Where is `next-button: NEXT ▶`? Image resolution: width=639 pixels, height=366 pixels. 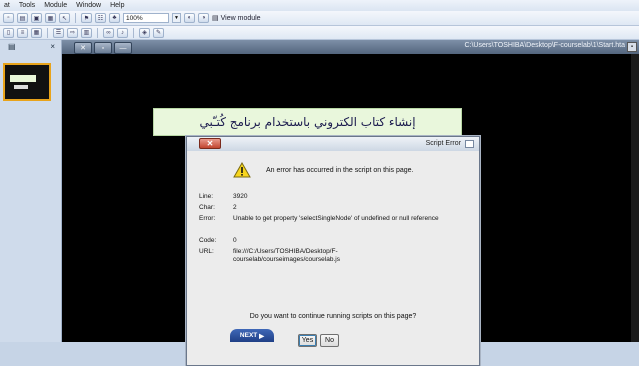 next-button: NEXT ▶ is located at coordinates (252, 335).